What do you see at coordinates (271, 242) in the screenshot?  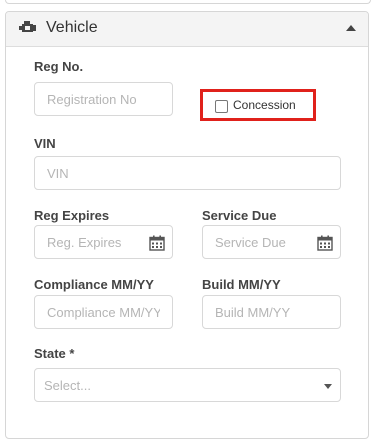 I see `service-due-field` at bounding box center [271, 242].